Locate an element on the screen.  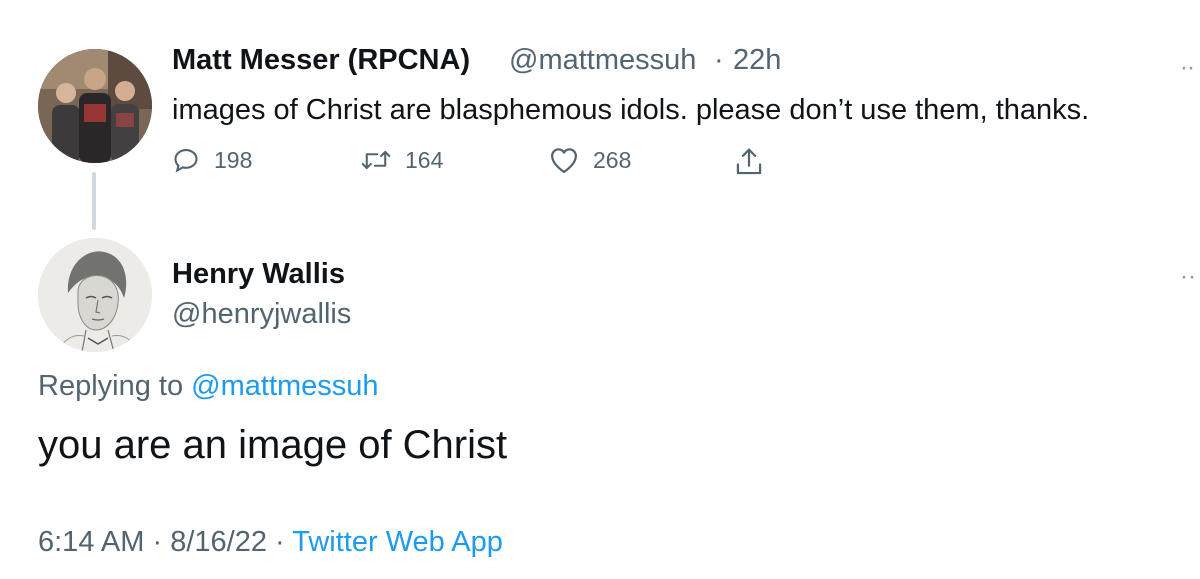
replying-to: Replying to @mattmessuh is located at coordinates (208, 386).